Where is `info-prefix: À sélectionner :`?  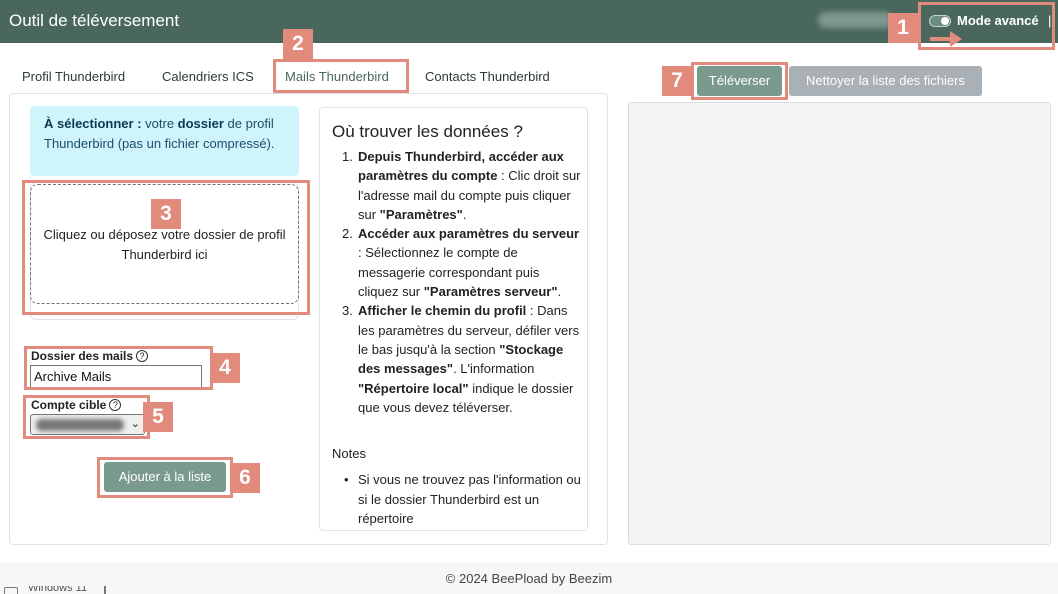 info-prefix: À sélectionner : is located at coordinates (93, 123).